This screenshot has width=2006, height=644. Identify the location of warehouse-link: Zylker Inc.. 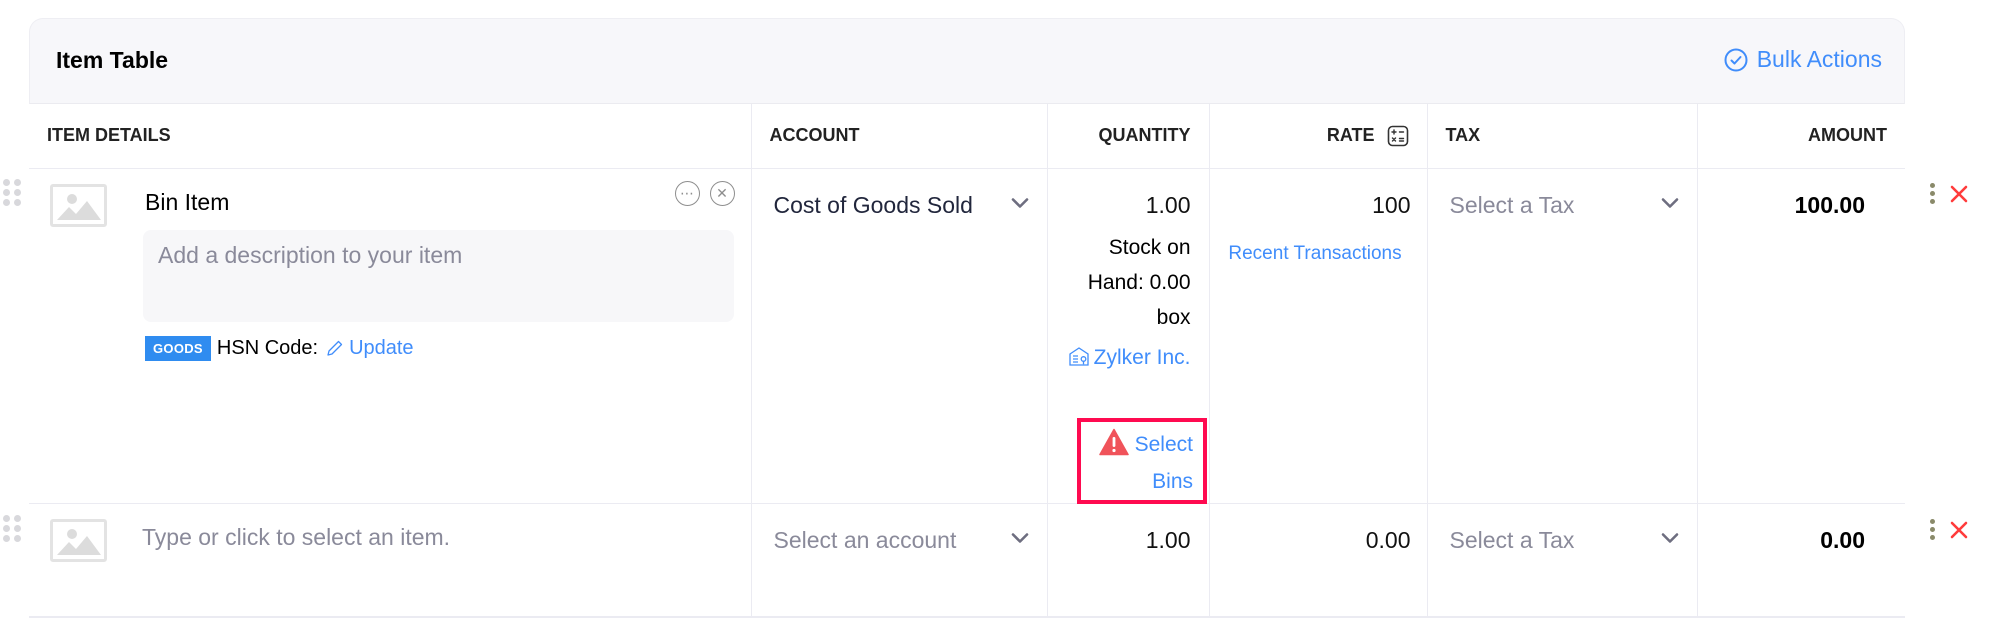
(1124, 358).